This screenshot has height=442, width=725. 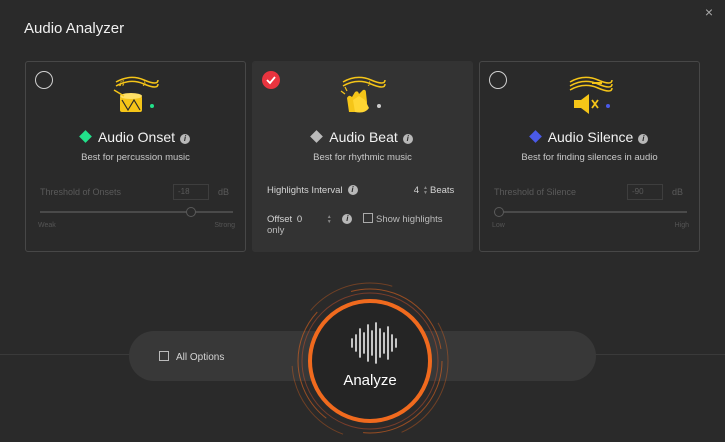 What do you see at coordinates (364, 190) in the screenshot?
I see `highlights-interval-row: Highlights Interval i 4 ▲ ▼ Beats` at bounding box center [364, 190].